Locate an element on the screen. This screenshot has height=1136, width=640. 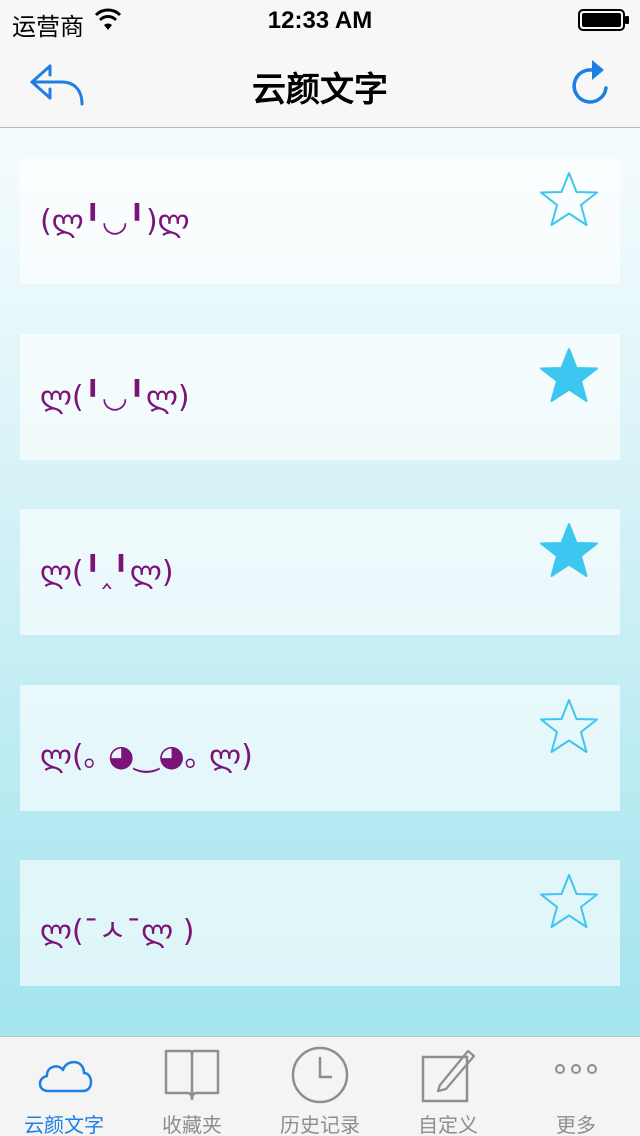
tab-label: 更多 is located at coordinates (576, 1124).